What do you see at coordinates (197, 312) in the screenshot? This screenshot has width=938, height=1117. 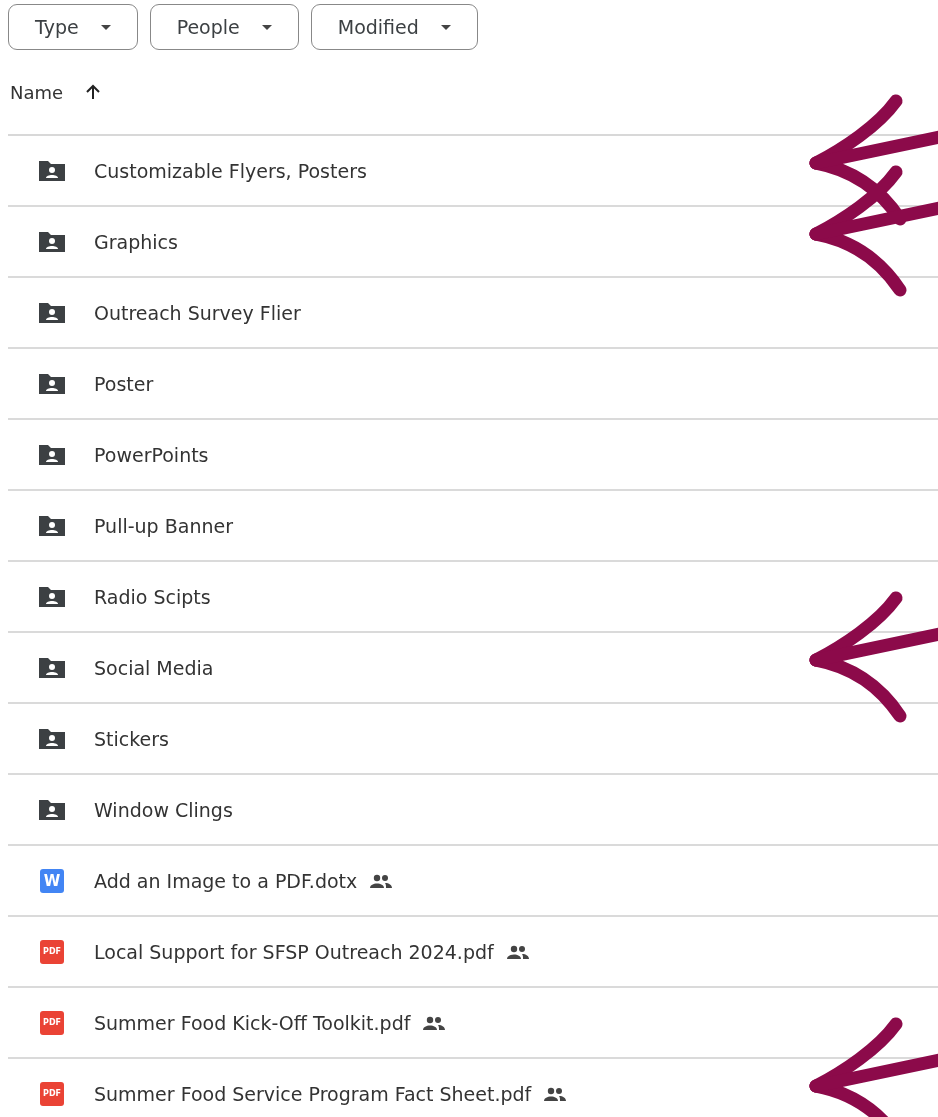 I see `file-name: Outreach Survey Flier` at bounding box center [197, 312].